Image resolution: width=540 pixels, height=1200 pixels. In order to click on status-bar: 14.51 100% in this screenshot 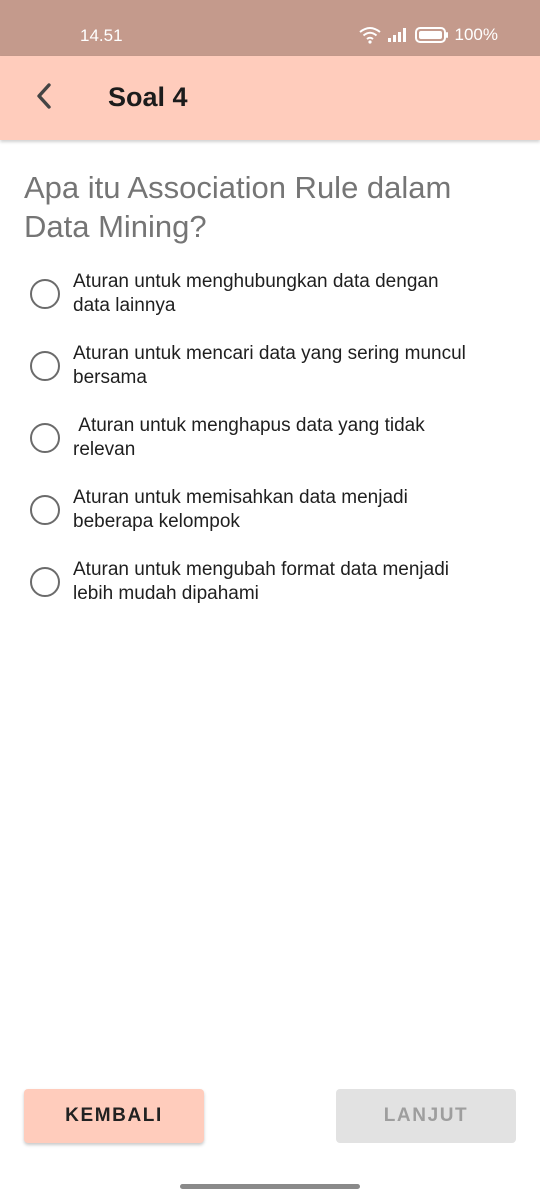, I will do `click(270, 28)`.